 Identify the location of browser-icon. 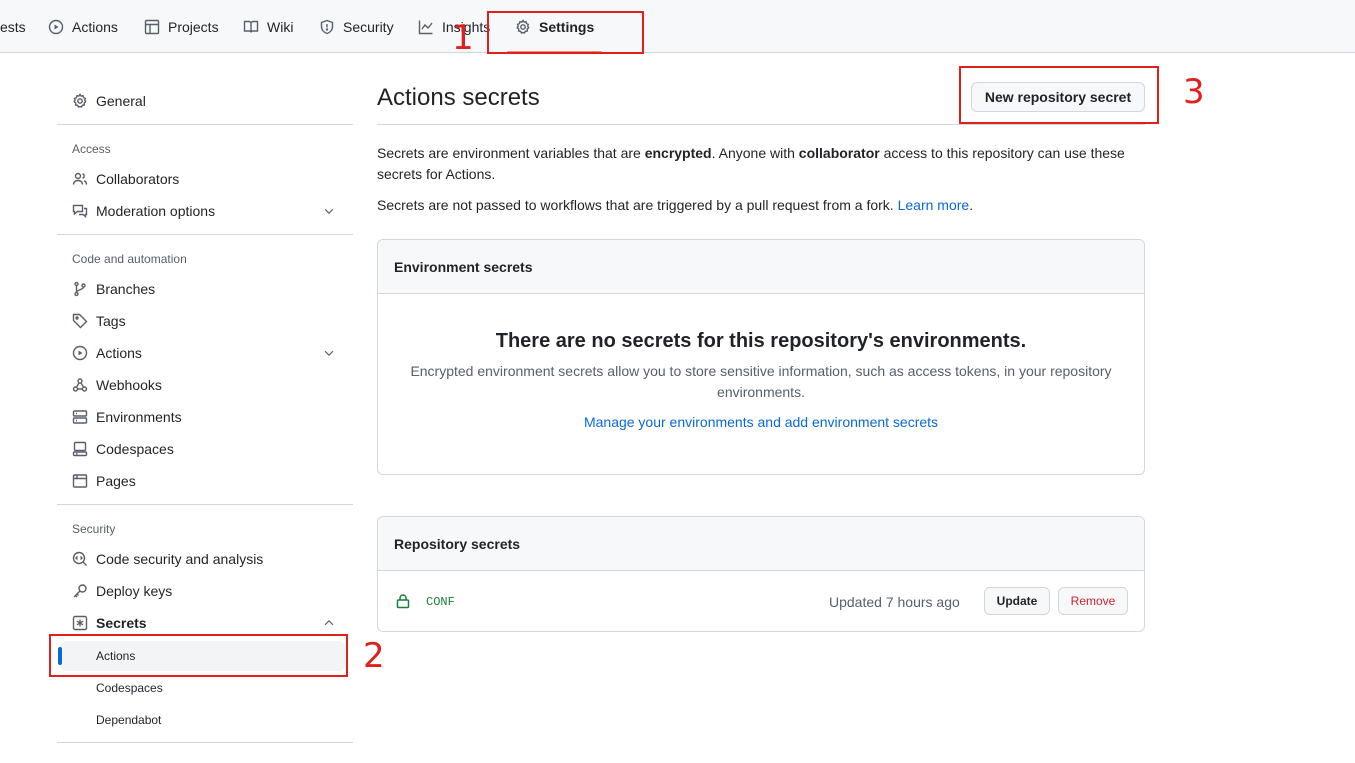
(80, 481).